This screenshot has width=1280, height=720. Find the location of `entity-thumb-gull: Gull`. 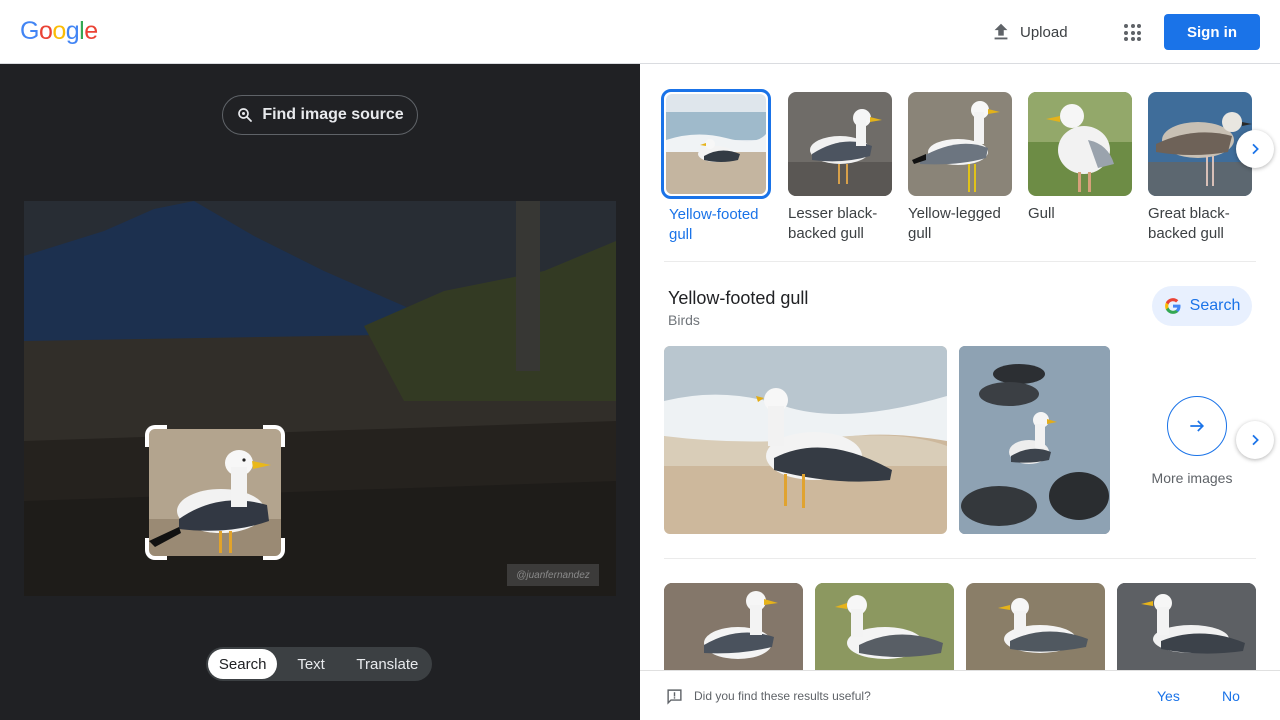

entity-thumb-gull: Gull is located at coordinates (1083, 158).